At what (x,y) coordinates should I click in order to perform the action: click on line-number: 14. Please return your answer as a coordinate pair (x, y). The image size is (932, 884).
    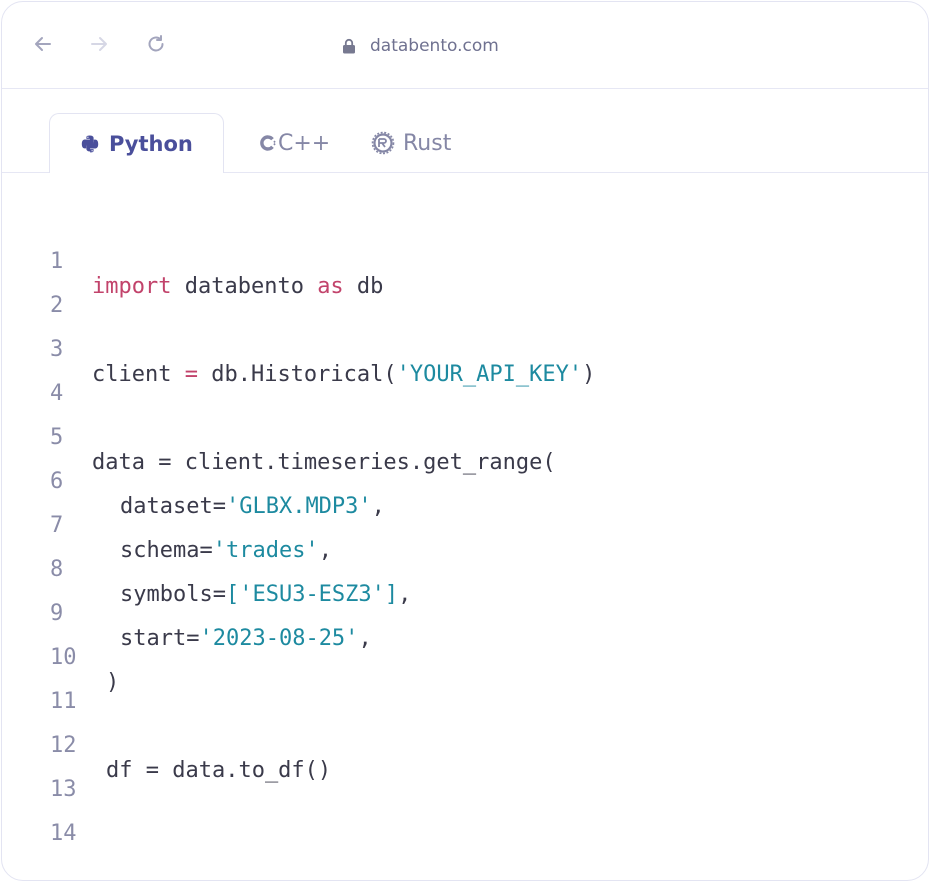
    Looking at the image, I should click on (63, 833).